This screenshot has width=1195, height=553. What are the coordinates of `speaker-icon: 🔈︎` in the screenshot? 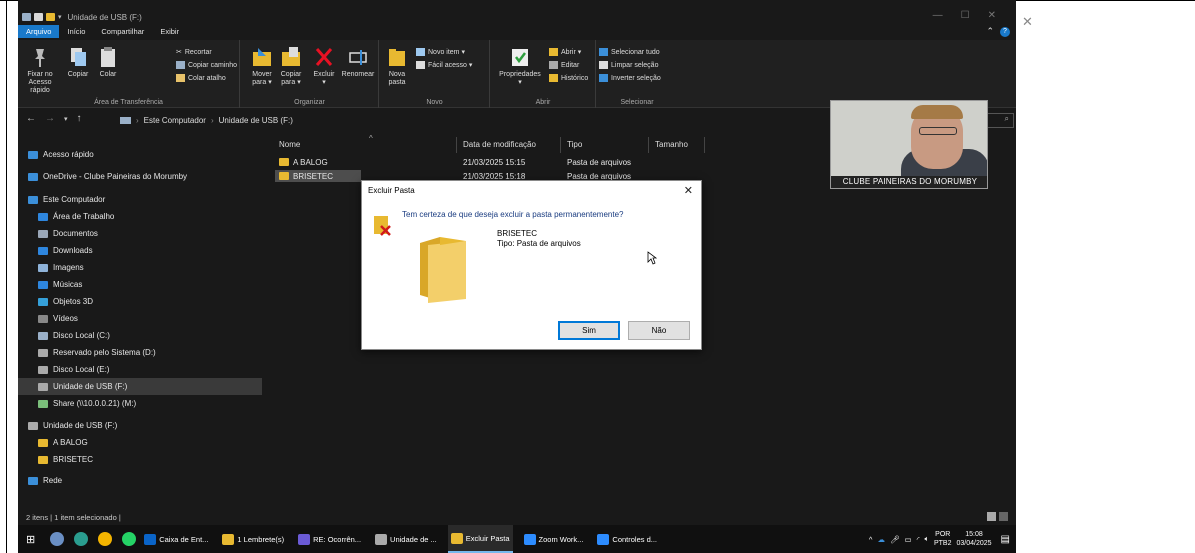 It's located at (926, 539).